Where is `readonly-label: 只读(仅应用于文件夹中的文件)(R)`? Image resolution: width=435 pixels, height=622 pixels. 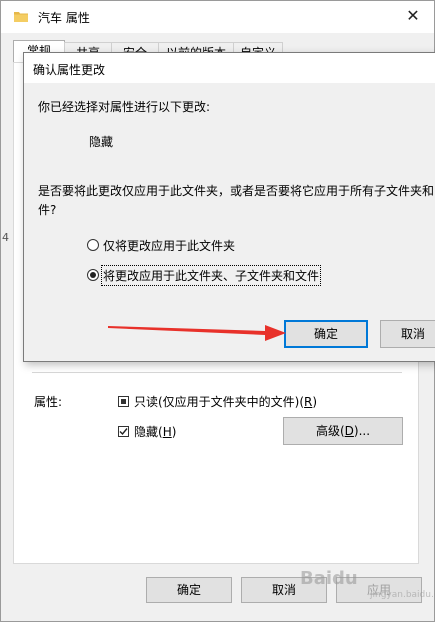
readonly-label: 只读(仅应用于文件夹中的文件)(R) is located at coordinates (226, 402).